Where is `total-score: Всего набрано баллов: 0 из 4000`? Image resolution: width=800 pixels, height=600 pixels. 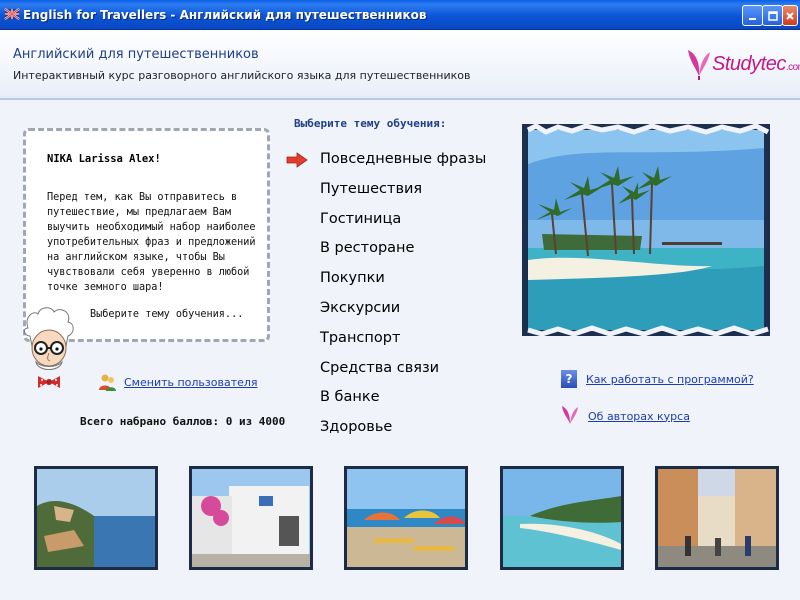
total-score: Всего набрано баллов: 0 из 4000 is located at coordinates (183, 421).